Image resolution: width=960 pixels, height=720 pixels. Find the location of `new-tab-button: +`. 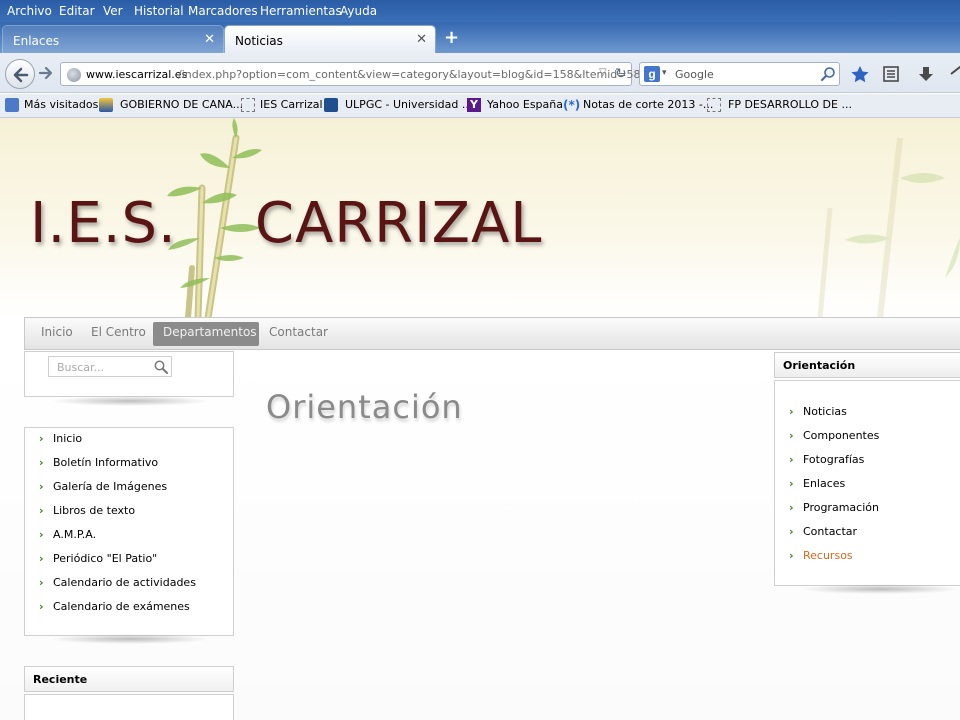

new-tab-button: + is located at coordinates (451, 37).